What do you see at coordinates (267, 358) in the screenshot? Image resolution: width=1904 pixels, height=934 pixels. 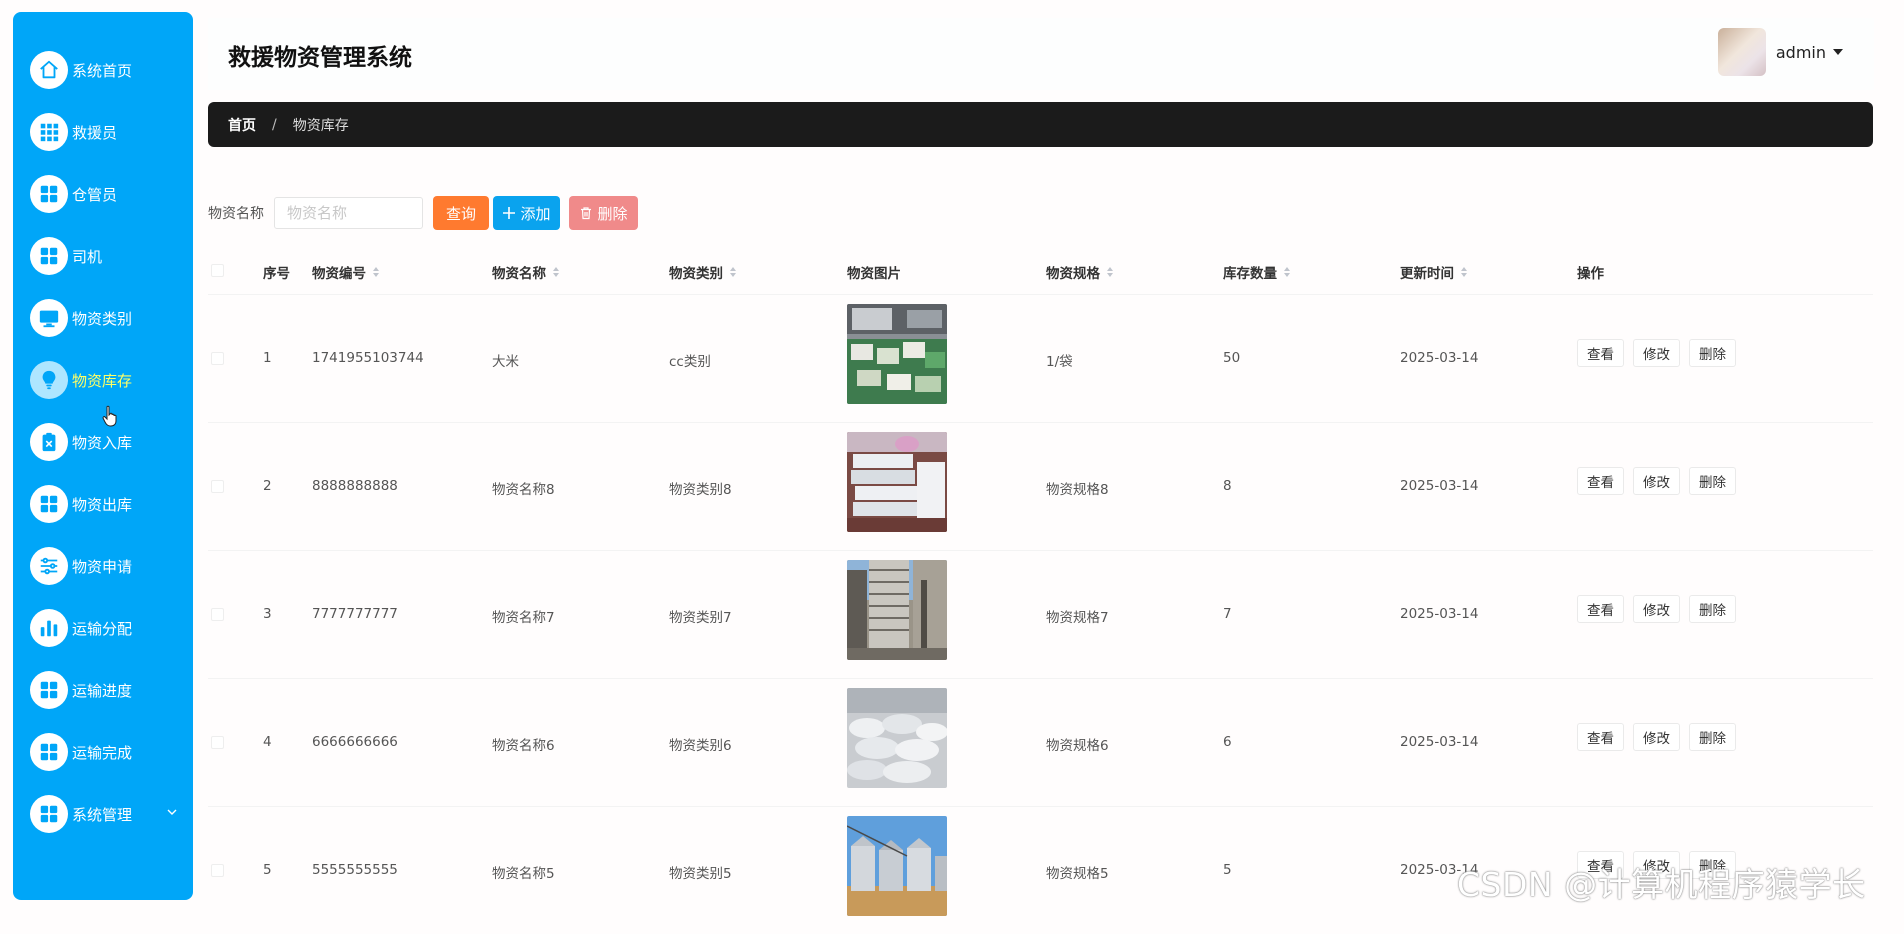 I see `cell-index: 1` at bounding box center [267, 358].